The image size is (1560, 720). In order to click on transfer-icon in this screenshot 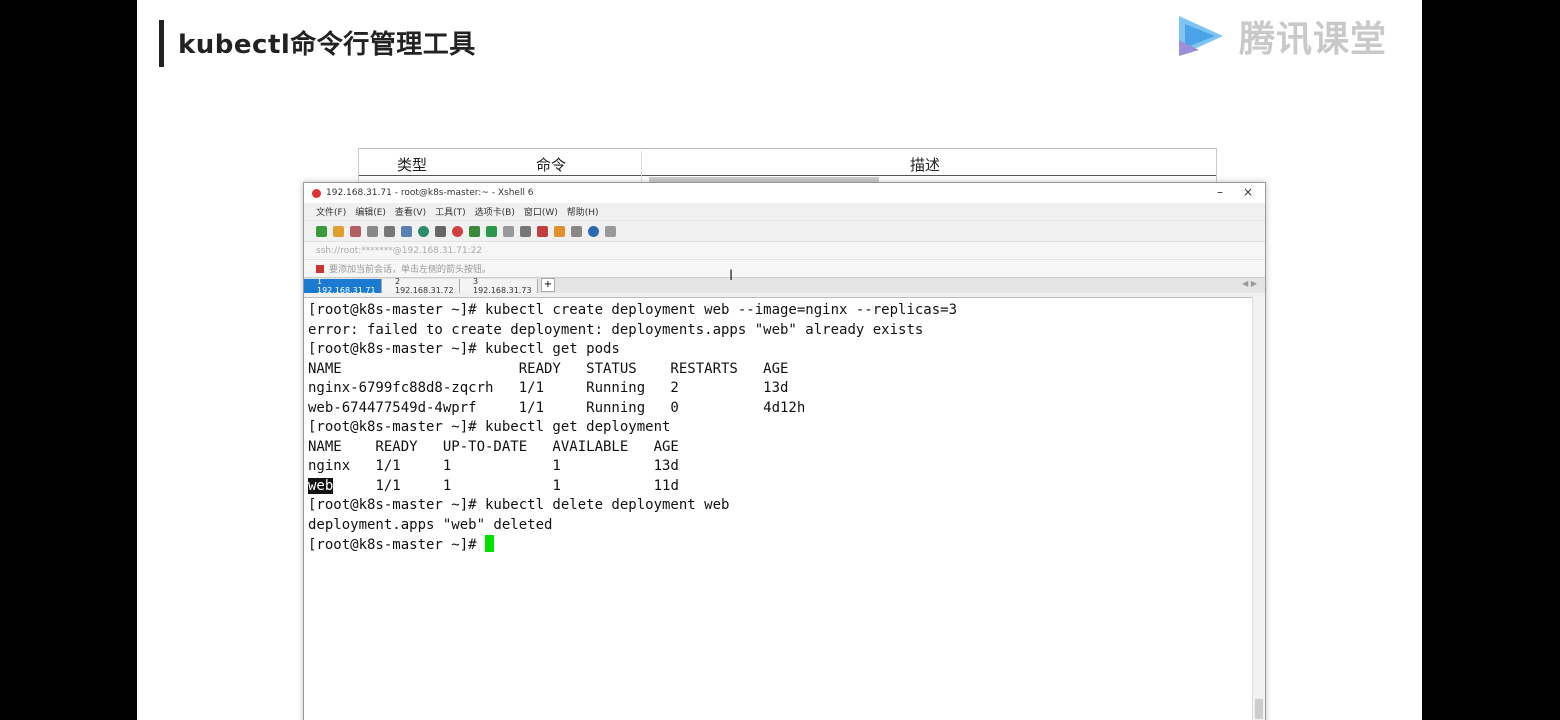, I will do `click(559, 231)`.